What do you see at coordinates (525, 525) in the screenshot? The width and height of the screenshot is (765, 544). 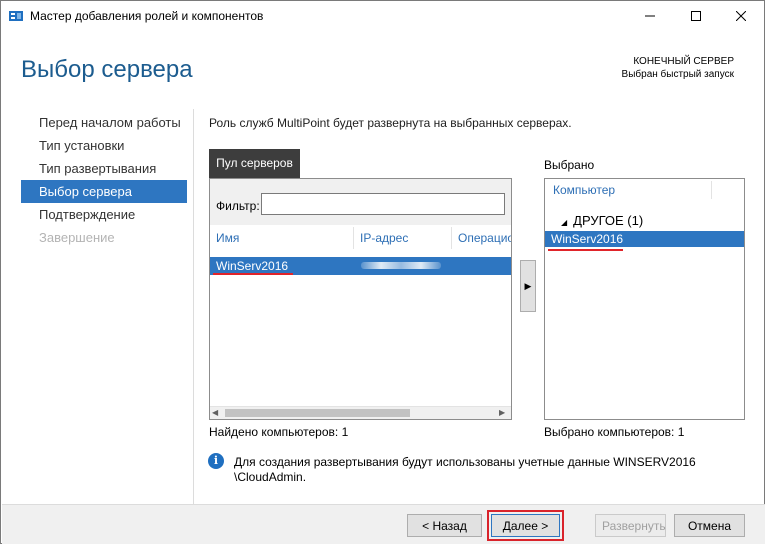 I see `next-button: Далее >` at bounding box center [525, 525].